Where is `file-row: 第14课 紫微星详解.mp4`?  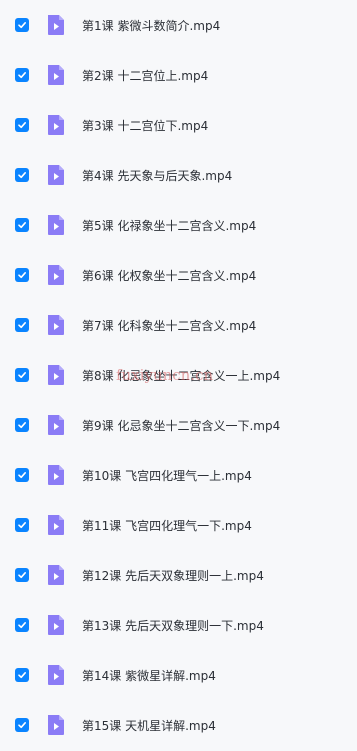
file-row: 第14课 紫微星详解.mp4 is located at coordinates (178, 675).